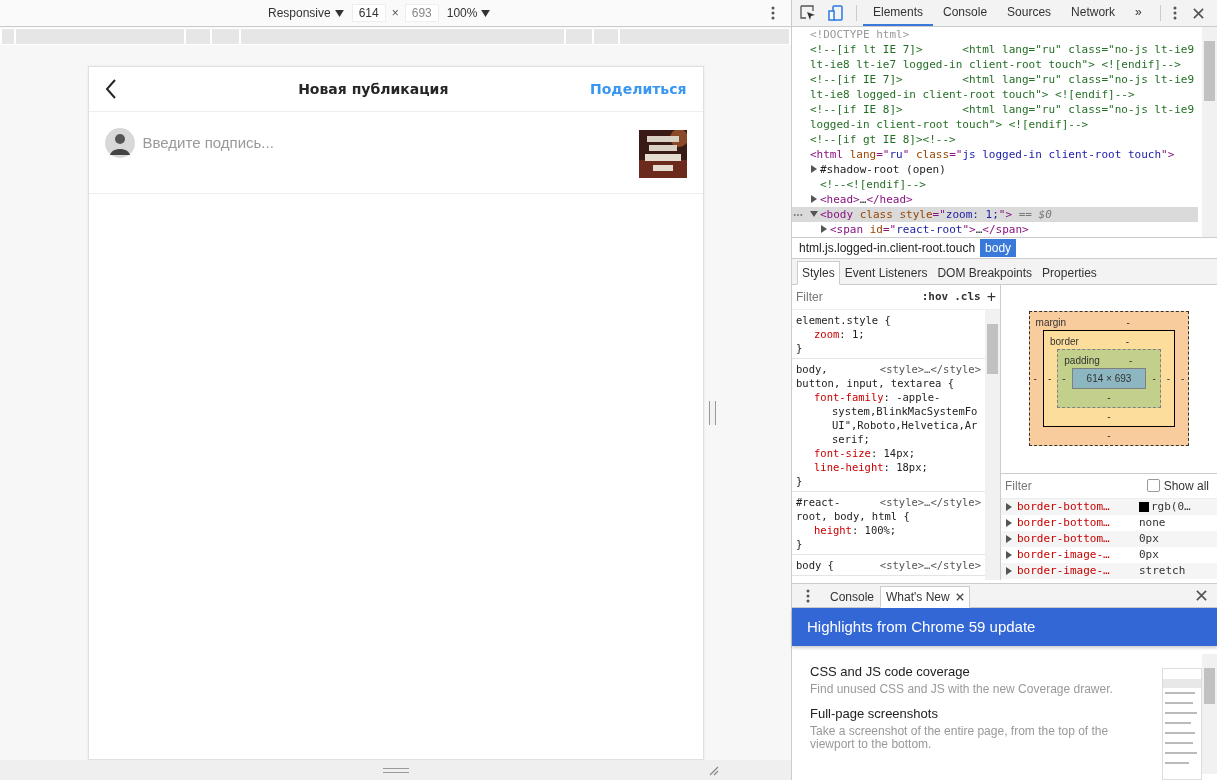 The height and width of the screenshot is (780, 1217). I want to click on height-field: 693, so click(421, 13).